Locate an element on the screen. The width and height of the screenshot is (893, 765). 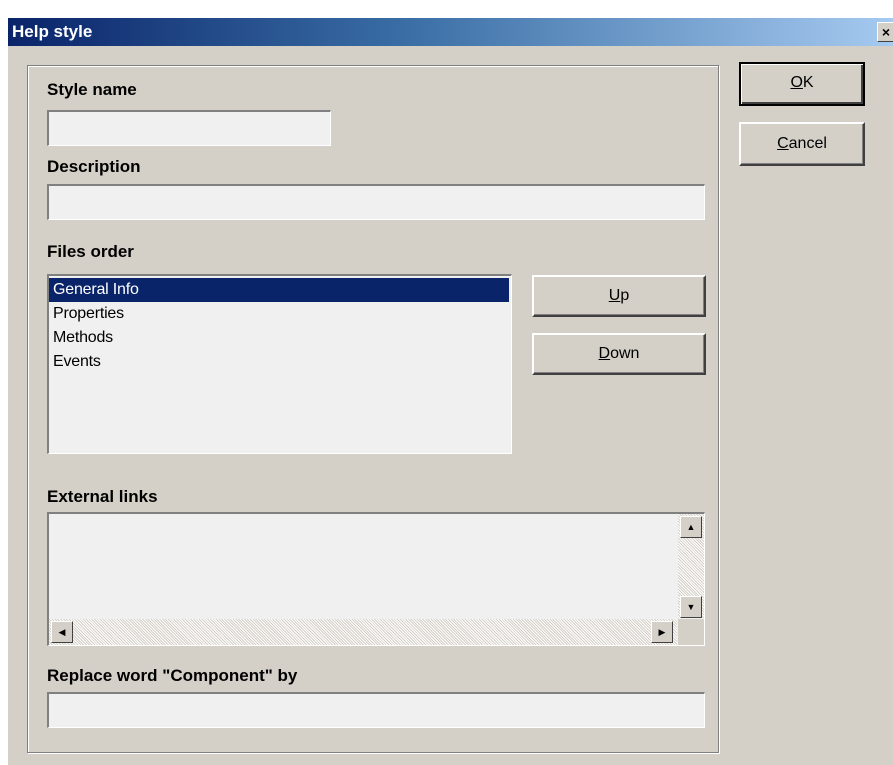
arrow-up-icon: ▲ is located at coordinates (691, 527).